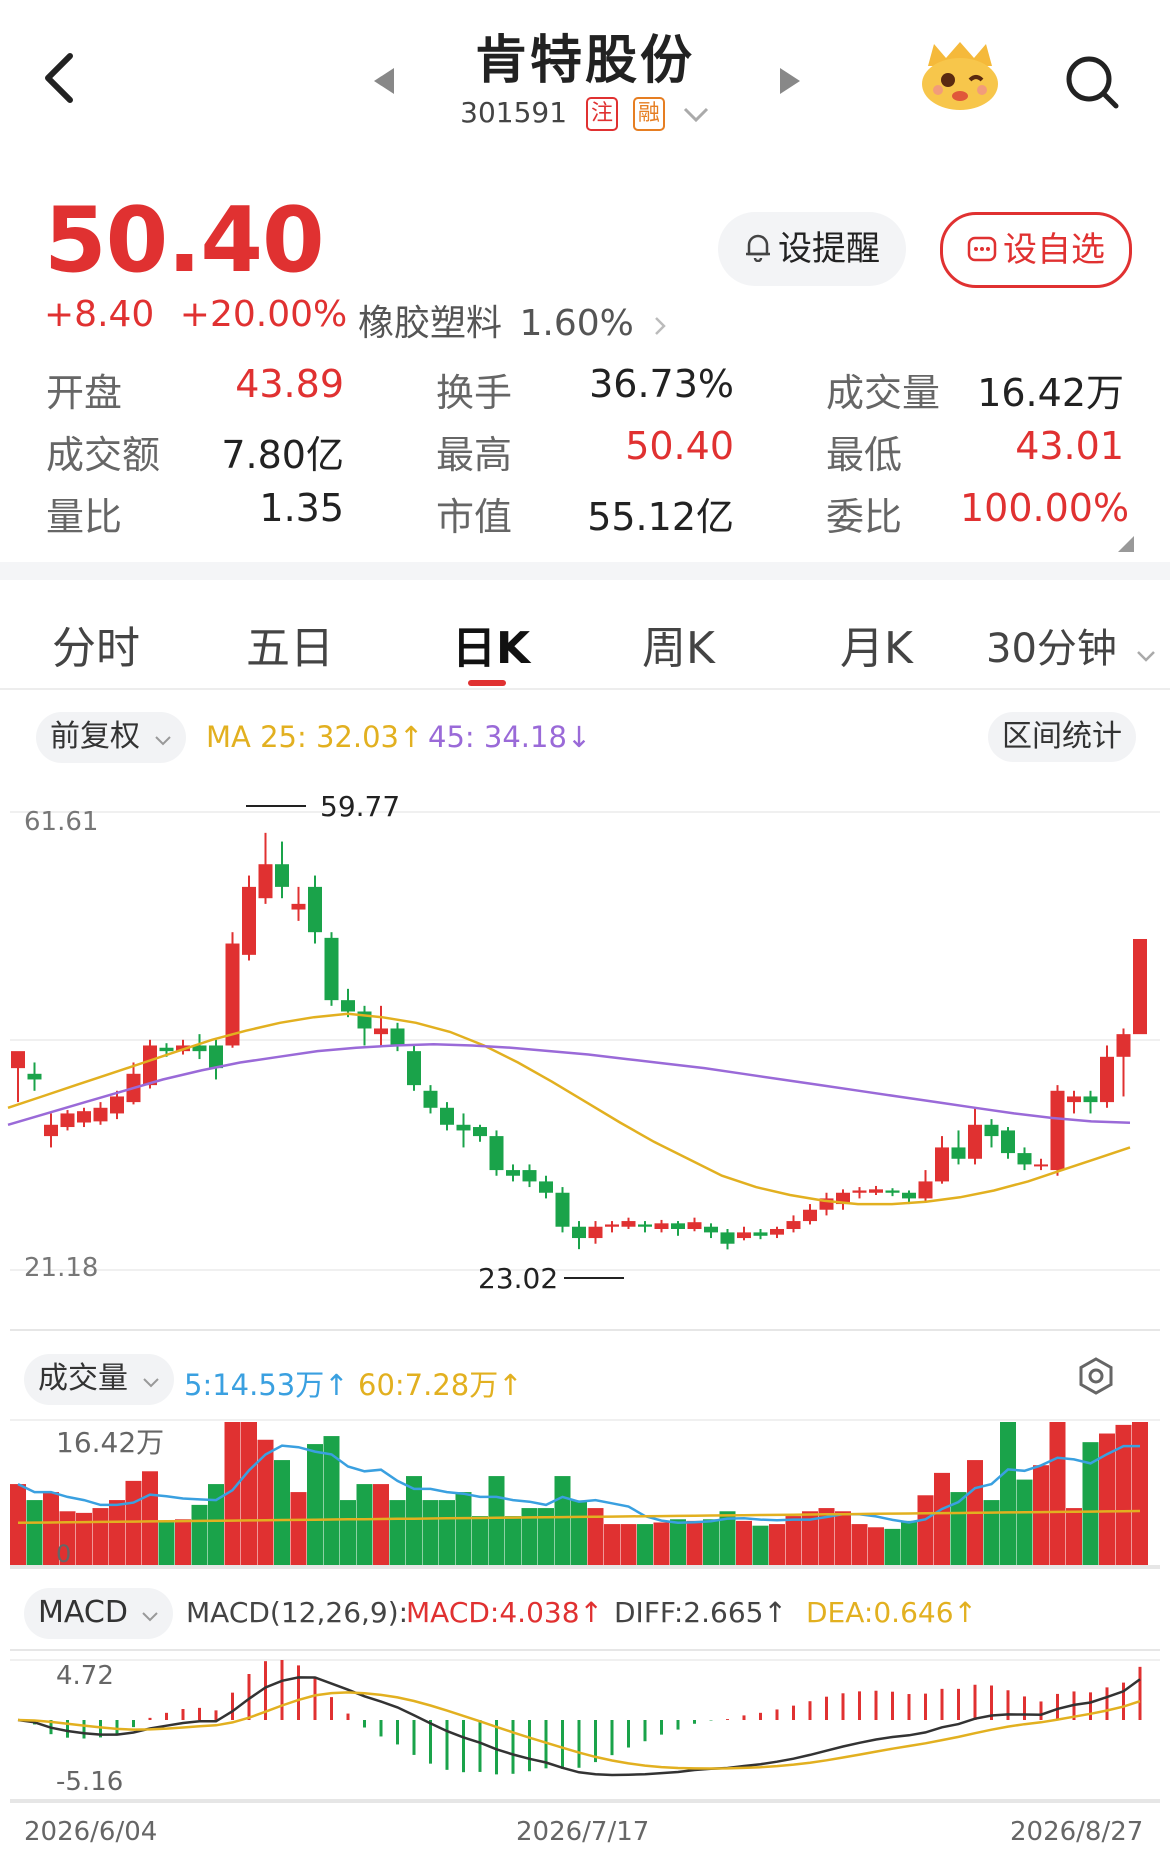 Image resolution: width=1170 pixels, height=1875 pixels. I want to click on tab-weekly-k: 周K, so click(678, 644).